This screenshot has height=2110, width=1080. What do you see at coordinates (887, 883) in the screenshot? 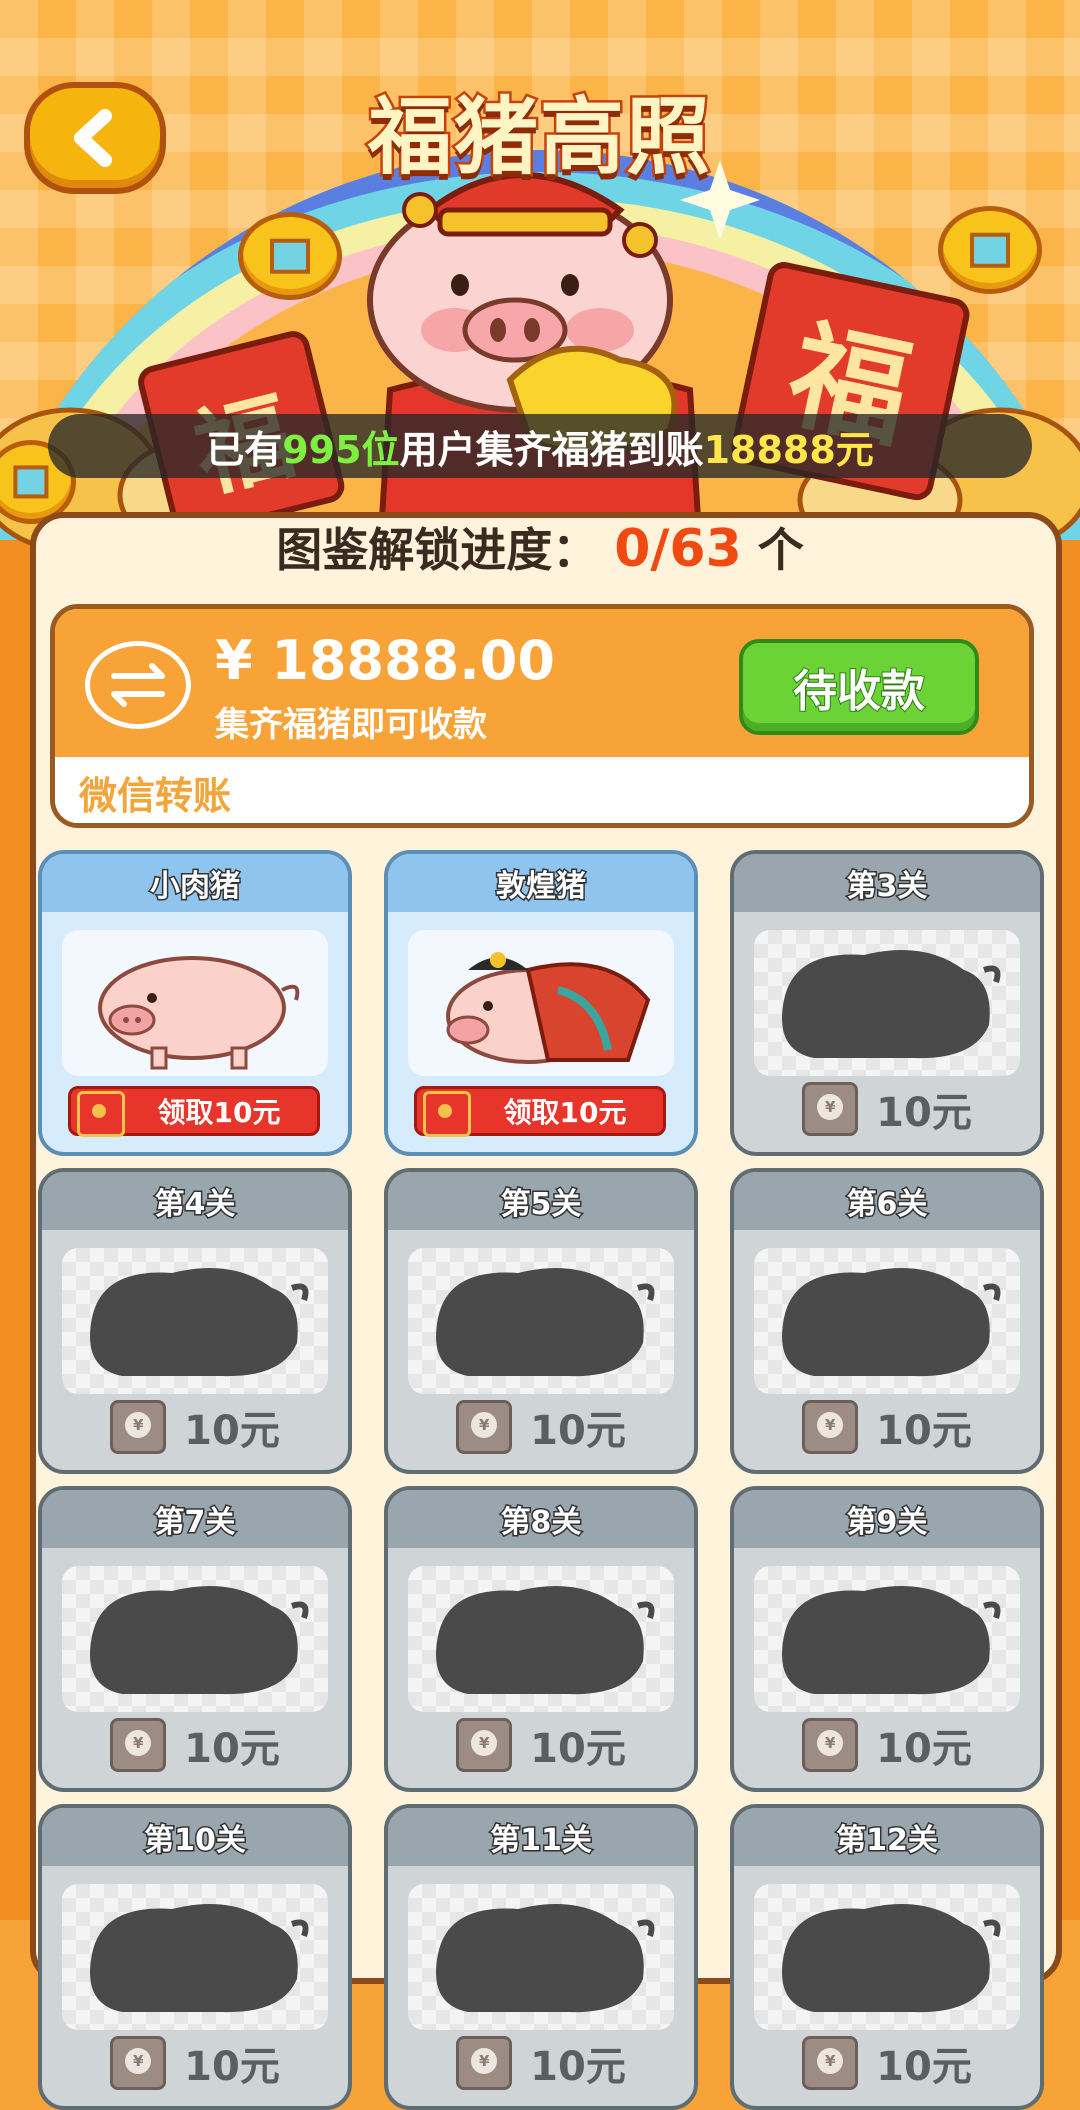
I see `card-title: 第3关` at bounding box center [887, 883].